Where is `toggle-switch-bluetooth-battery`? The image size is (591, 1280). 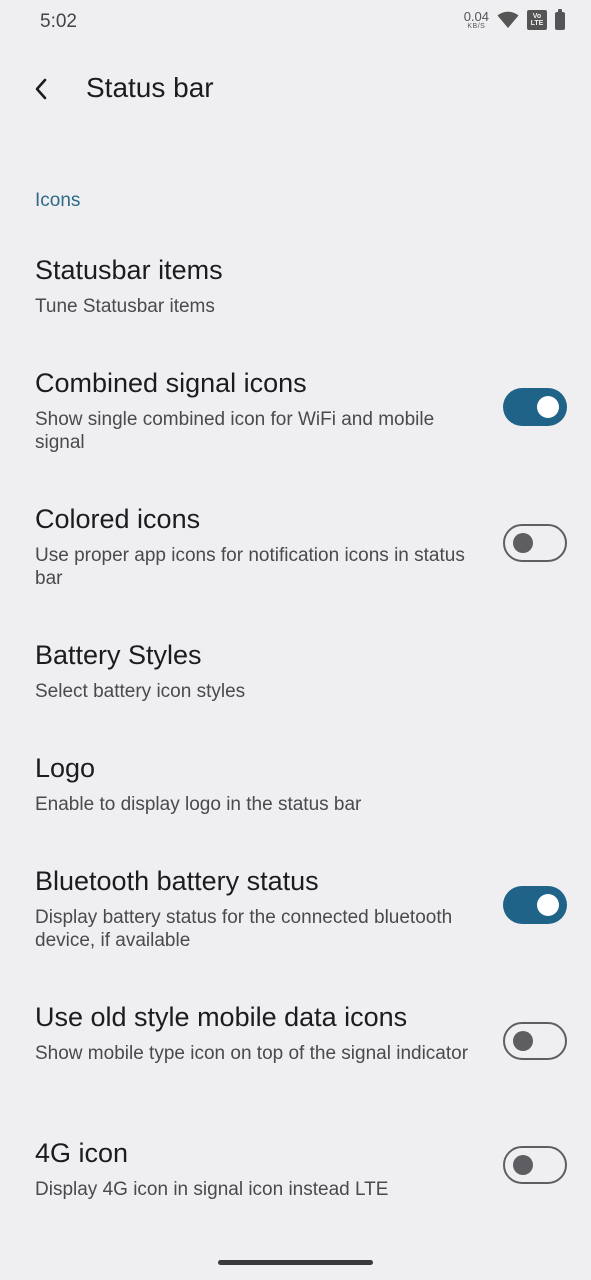 toggle-switch-bluetooth-battery is located at coordinates (535, 905).